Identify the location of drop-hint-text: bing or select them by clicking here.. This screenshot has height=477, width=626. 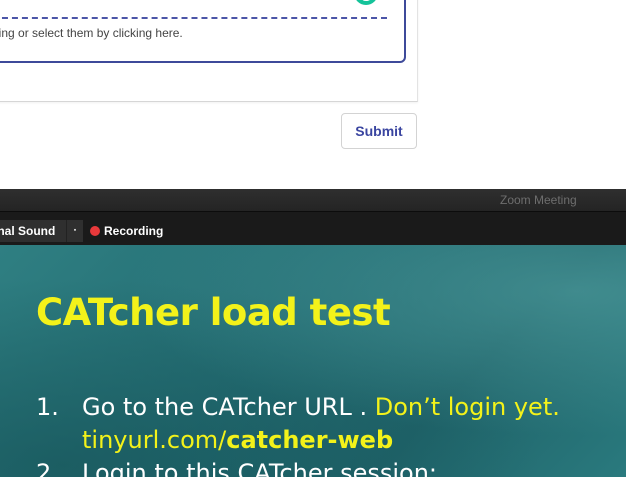
(91, 33).